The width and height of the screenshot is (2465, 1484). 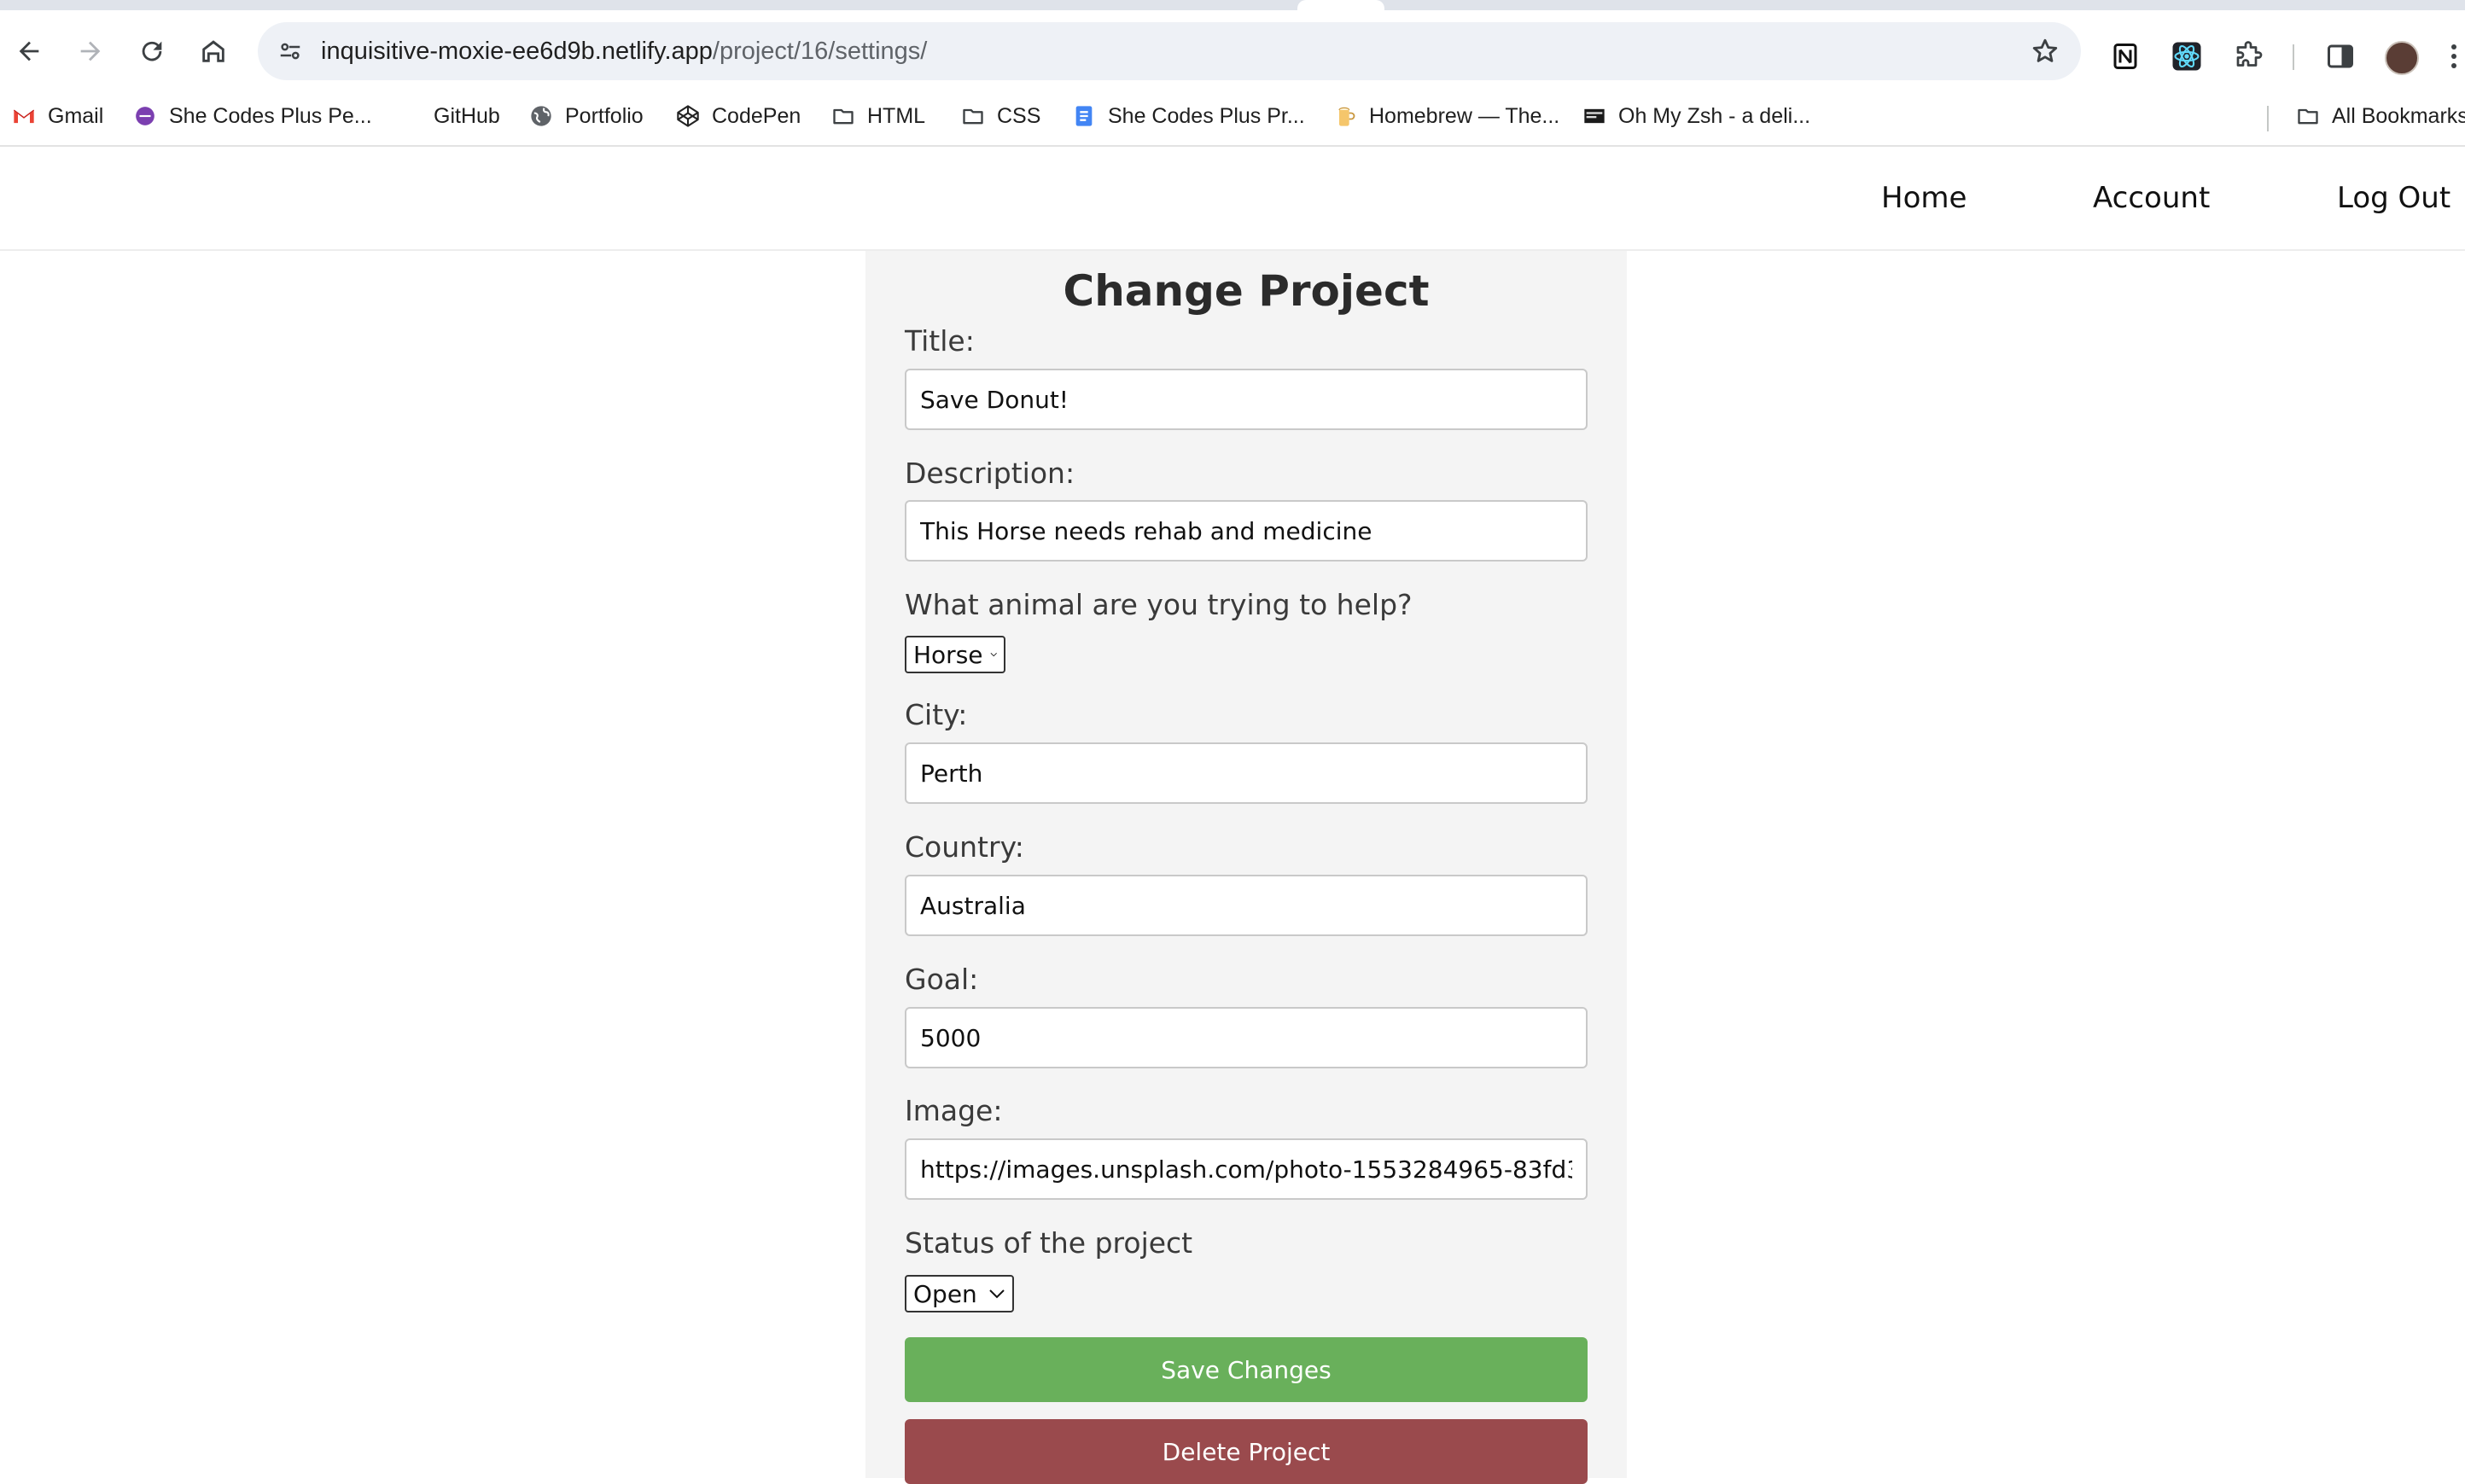 I want to click on bookmark-label: GitHub, so click(x=467, y=116).